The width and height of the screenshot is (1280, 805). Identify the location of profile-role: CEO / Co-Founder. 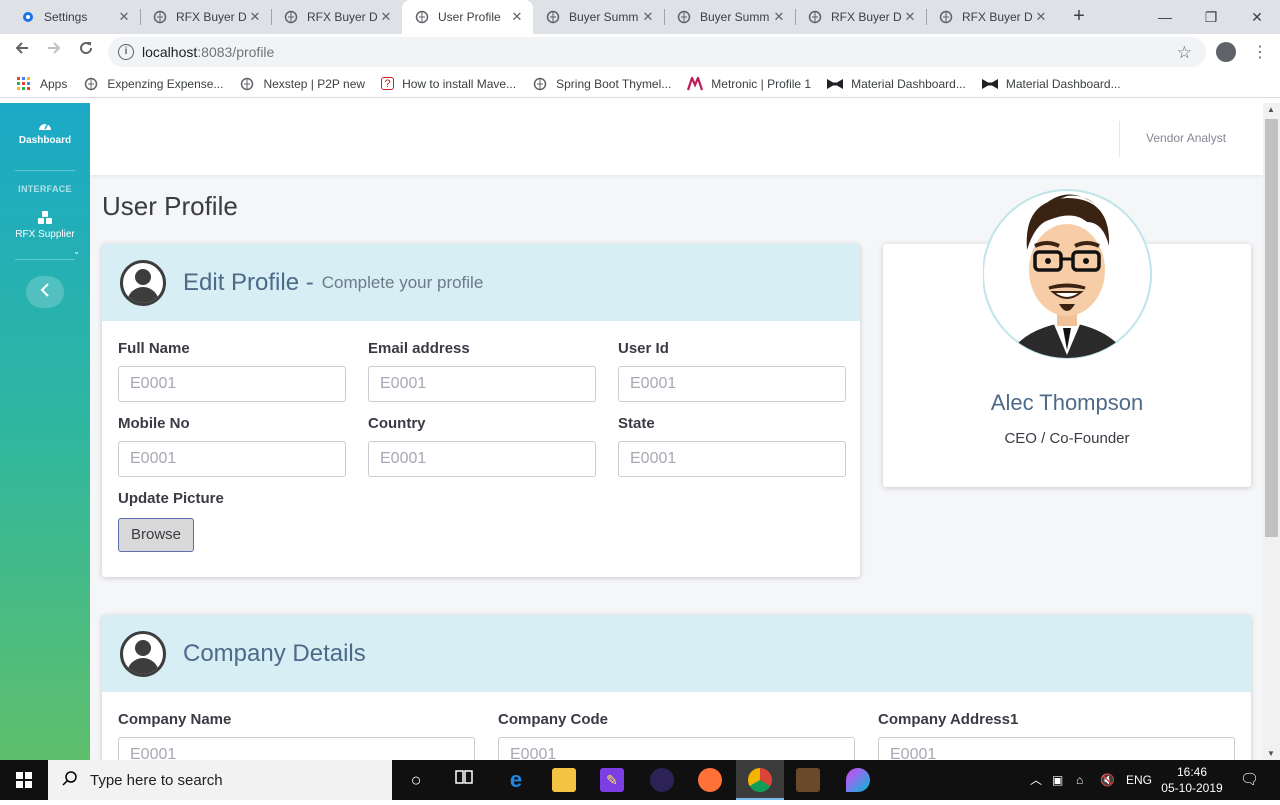
(1067, 438).